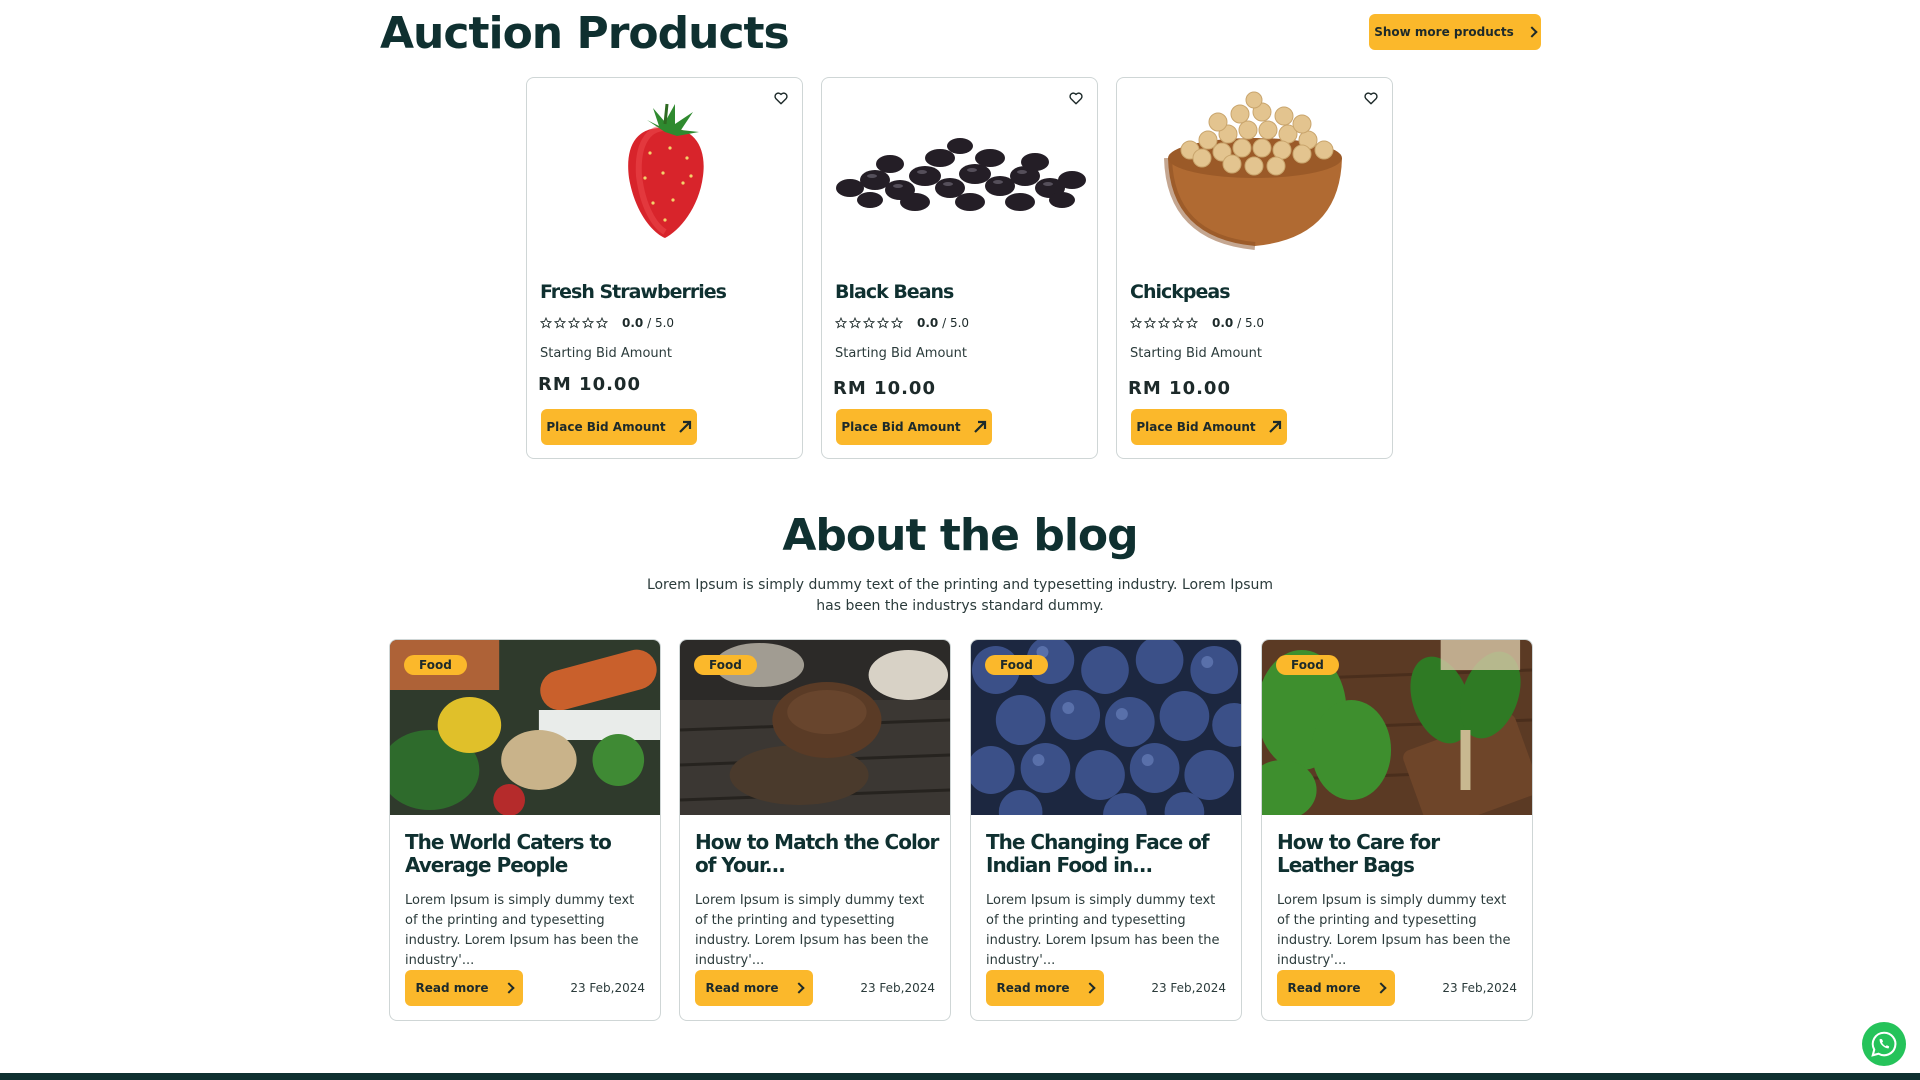 The height and width of the screenshot is (1080, 1920). I want to click on footer-bar, so click(960, 1076).